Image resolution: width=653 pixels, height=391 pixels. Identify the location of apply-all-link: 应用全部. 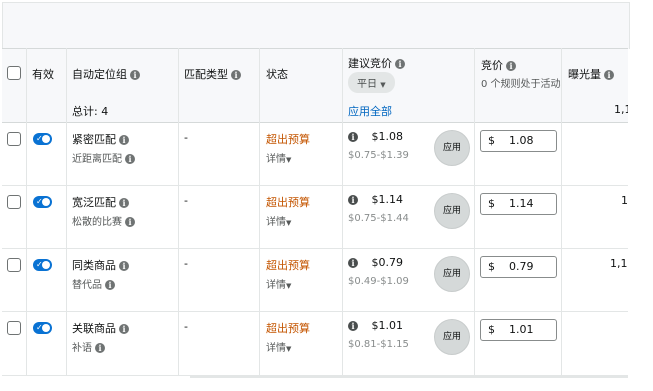
(370, 111).